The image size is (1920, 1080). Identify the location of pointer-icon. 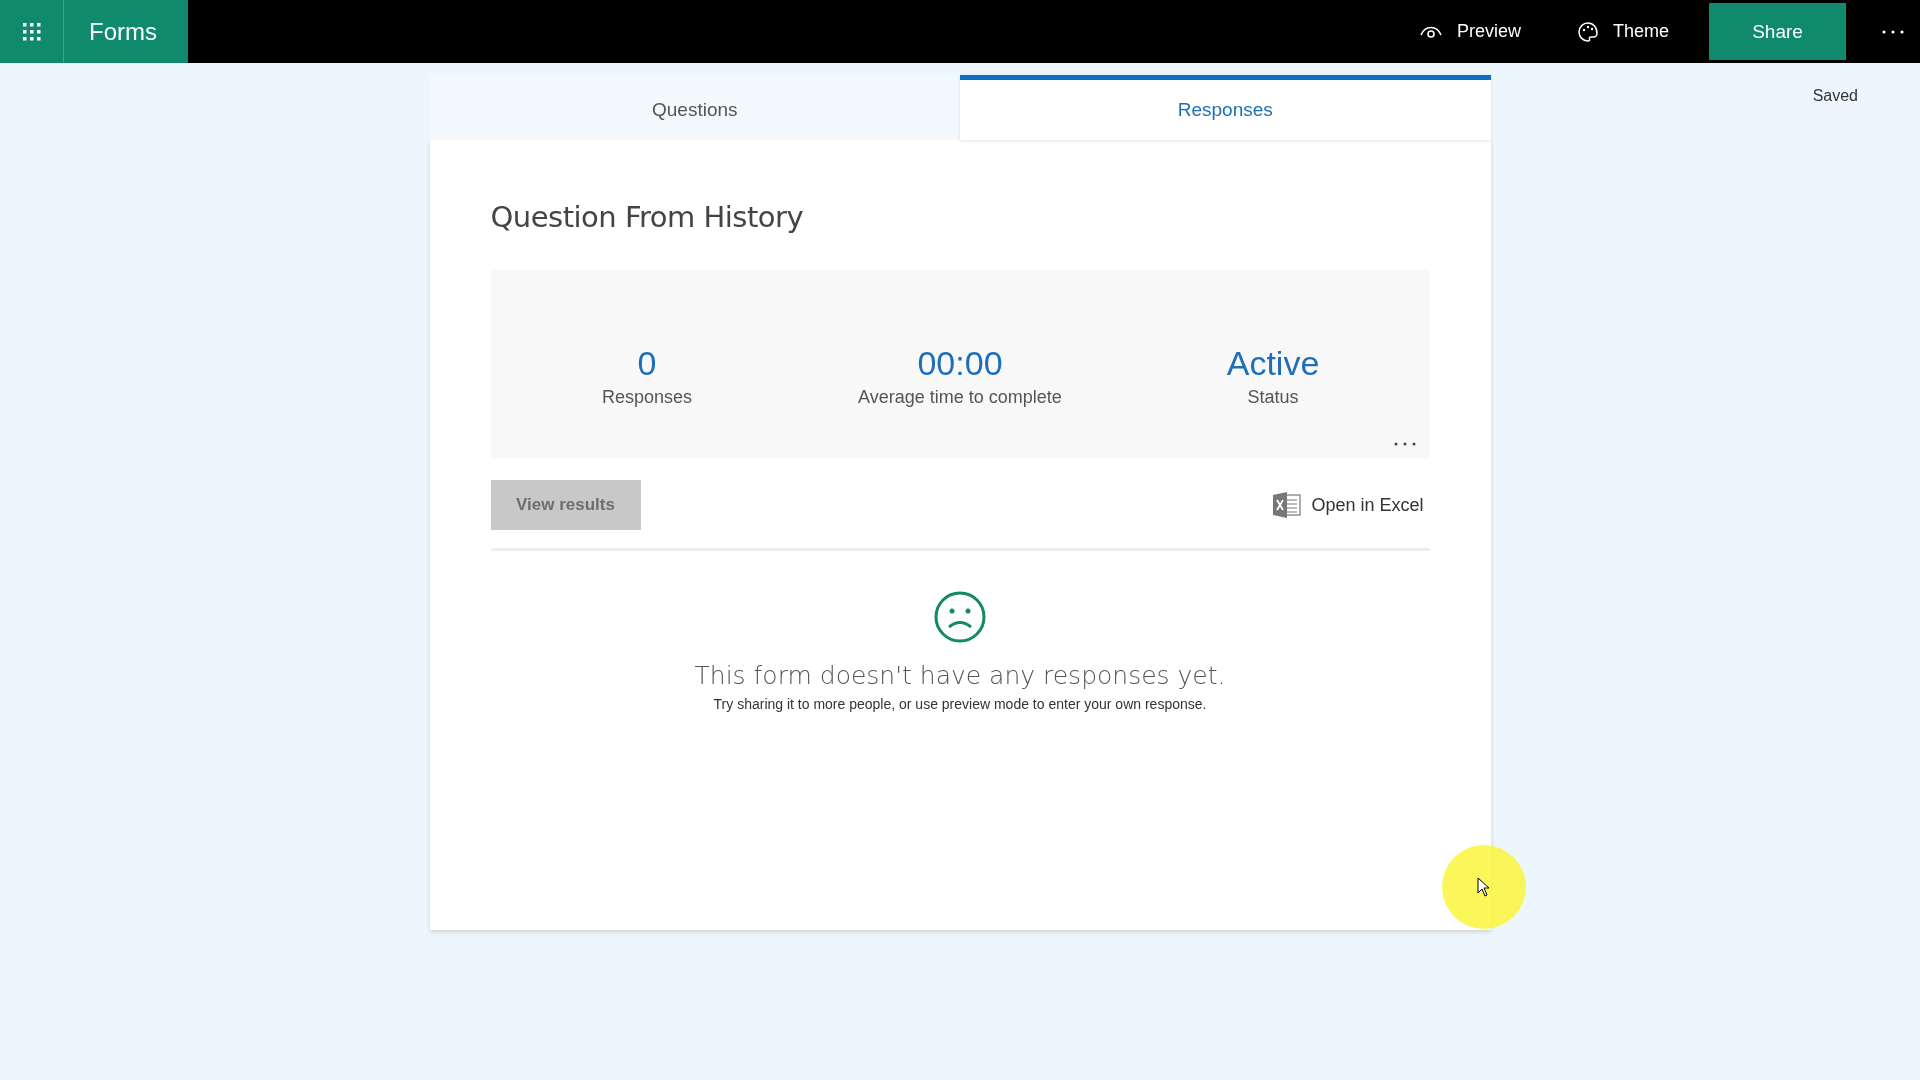
(1484, 887).